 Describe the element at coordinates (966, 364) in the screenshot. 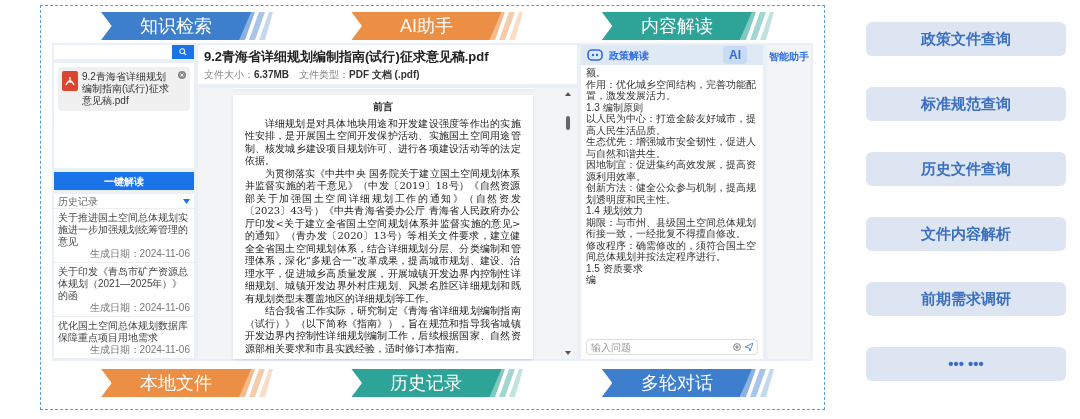

I see `feature-item: ••• •••` at that location.